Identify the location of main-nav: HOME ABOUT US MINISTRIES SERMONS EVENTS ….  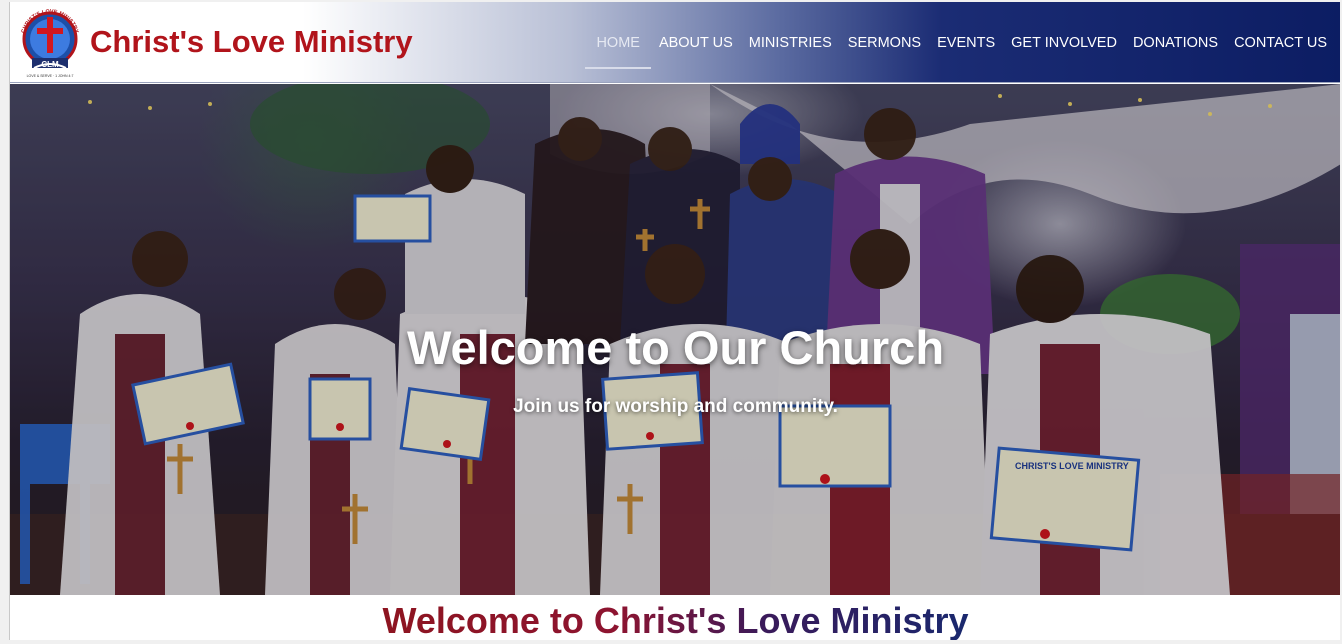
(960, 42).